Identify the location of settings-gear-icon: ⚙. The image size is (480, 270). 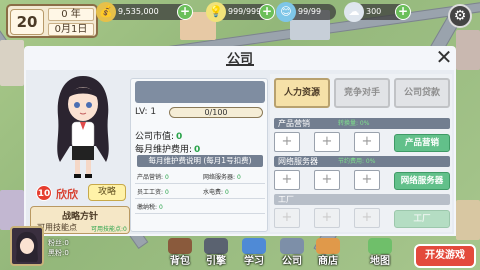
(460, 16).